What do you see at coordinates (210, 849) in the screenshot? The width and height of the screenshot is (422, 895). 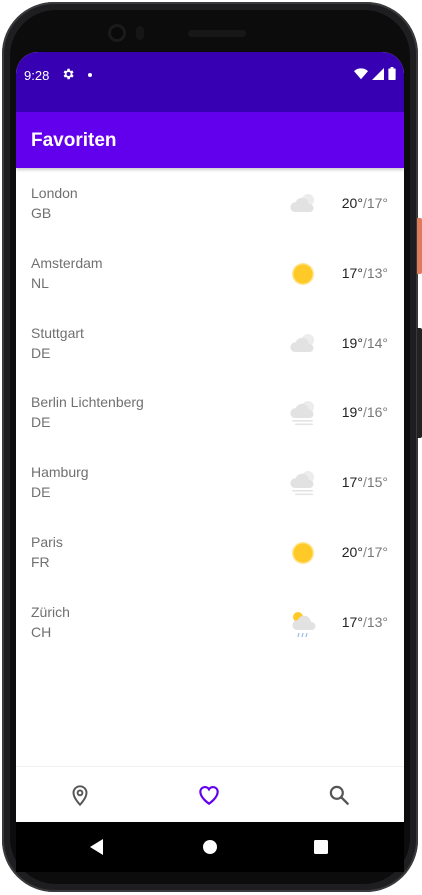 I see `home-icon` at bounding box center [210, 849].